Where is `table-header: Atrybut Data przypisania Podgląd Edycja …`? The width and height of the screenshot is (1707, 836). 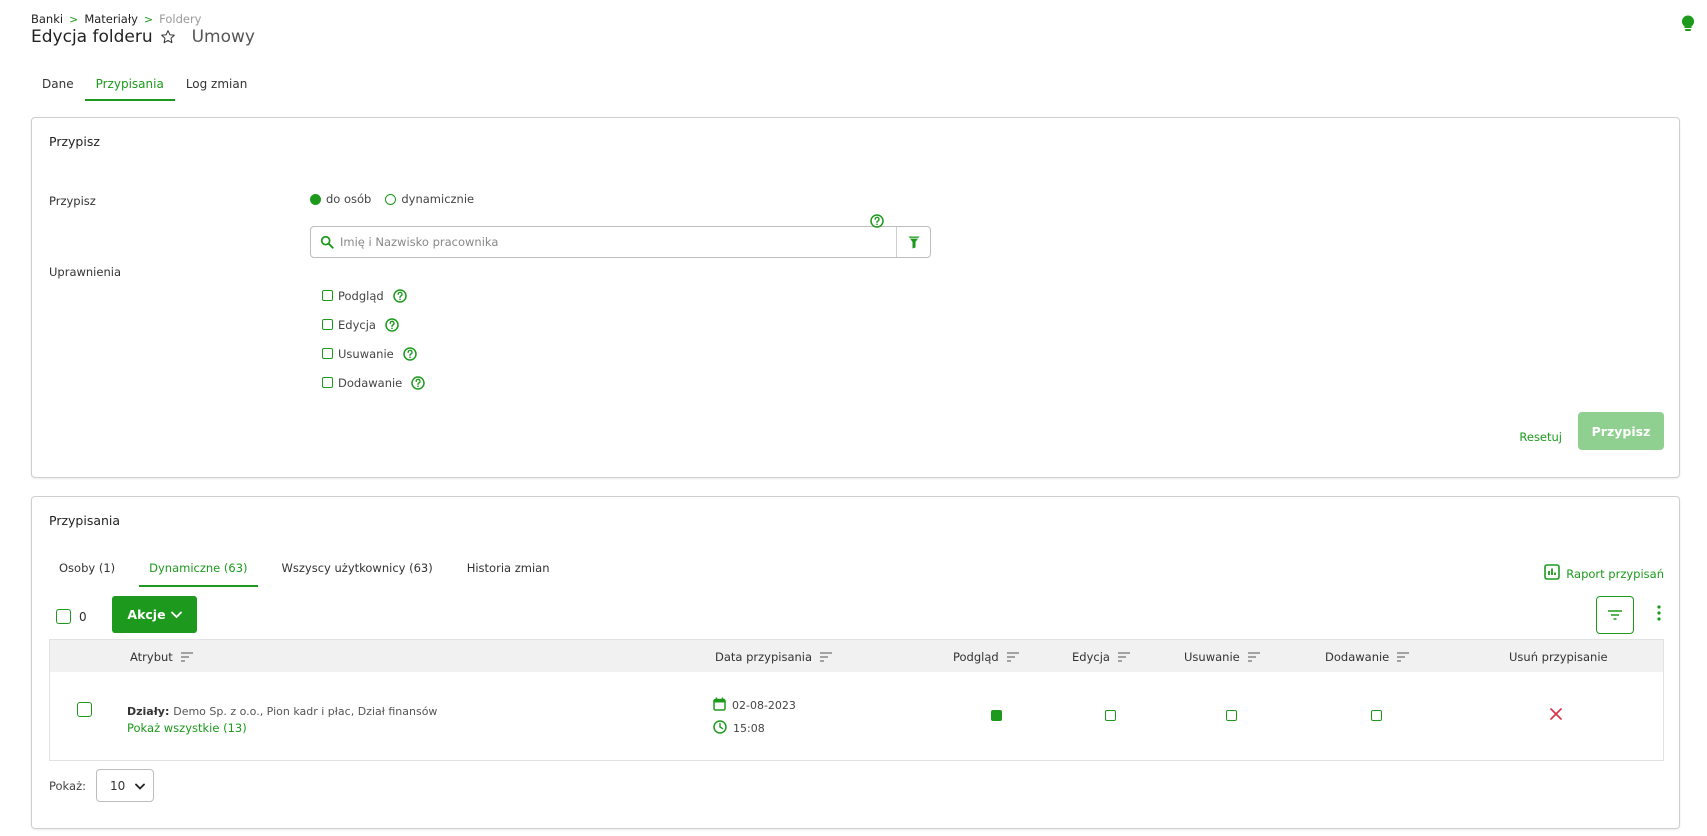
table-header: Atrybut Data przypisania Podgląd Edycja … is located at coordinates (856, 656).